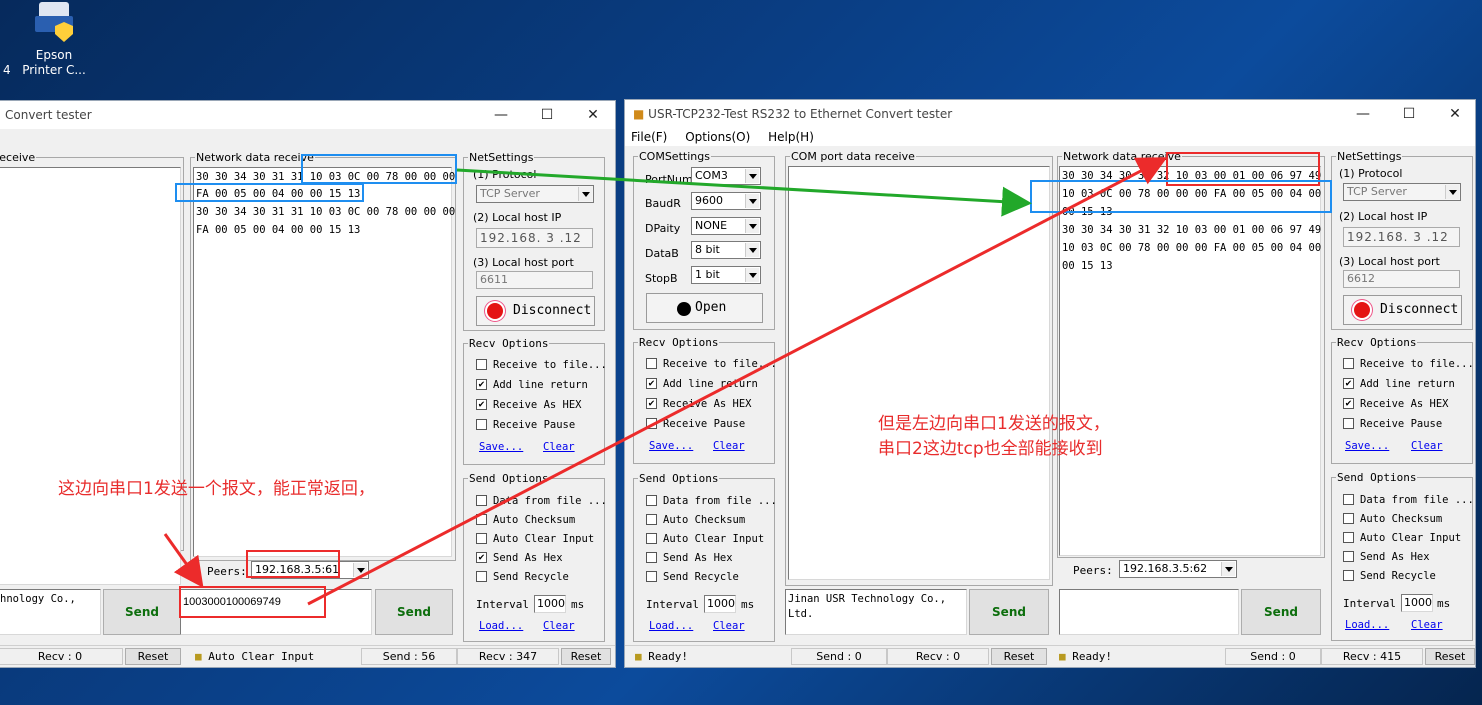 This screenshot has height=705, width=1482. Describe the element at coordinates (741, 686) in the screenshot. I see `taskbar` at that location.